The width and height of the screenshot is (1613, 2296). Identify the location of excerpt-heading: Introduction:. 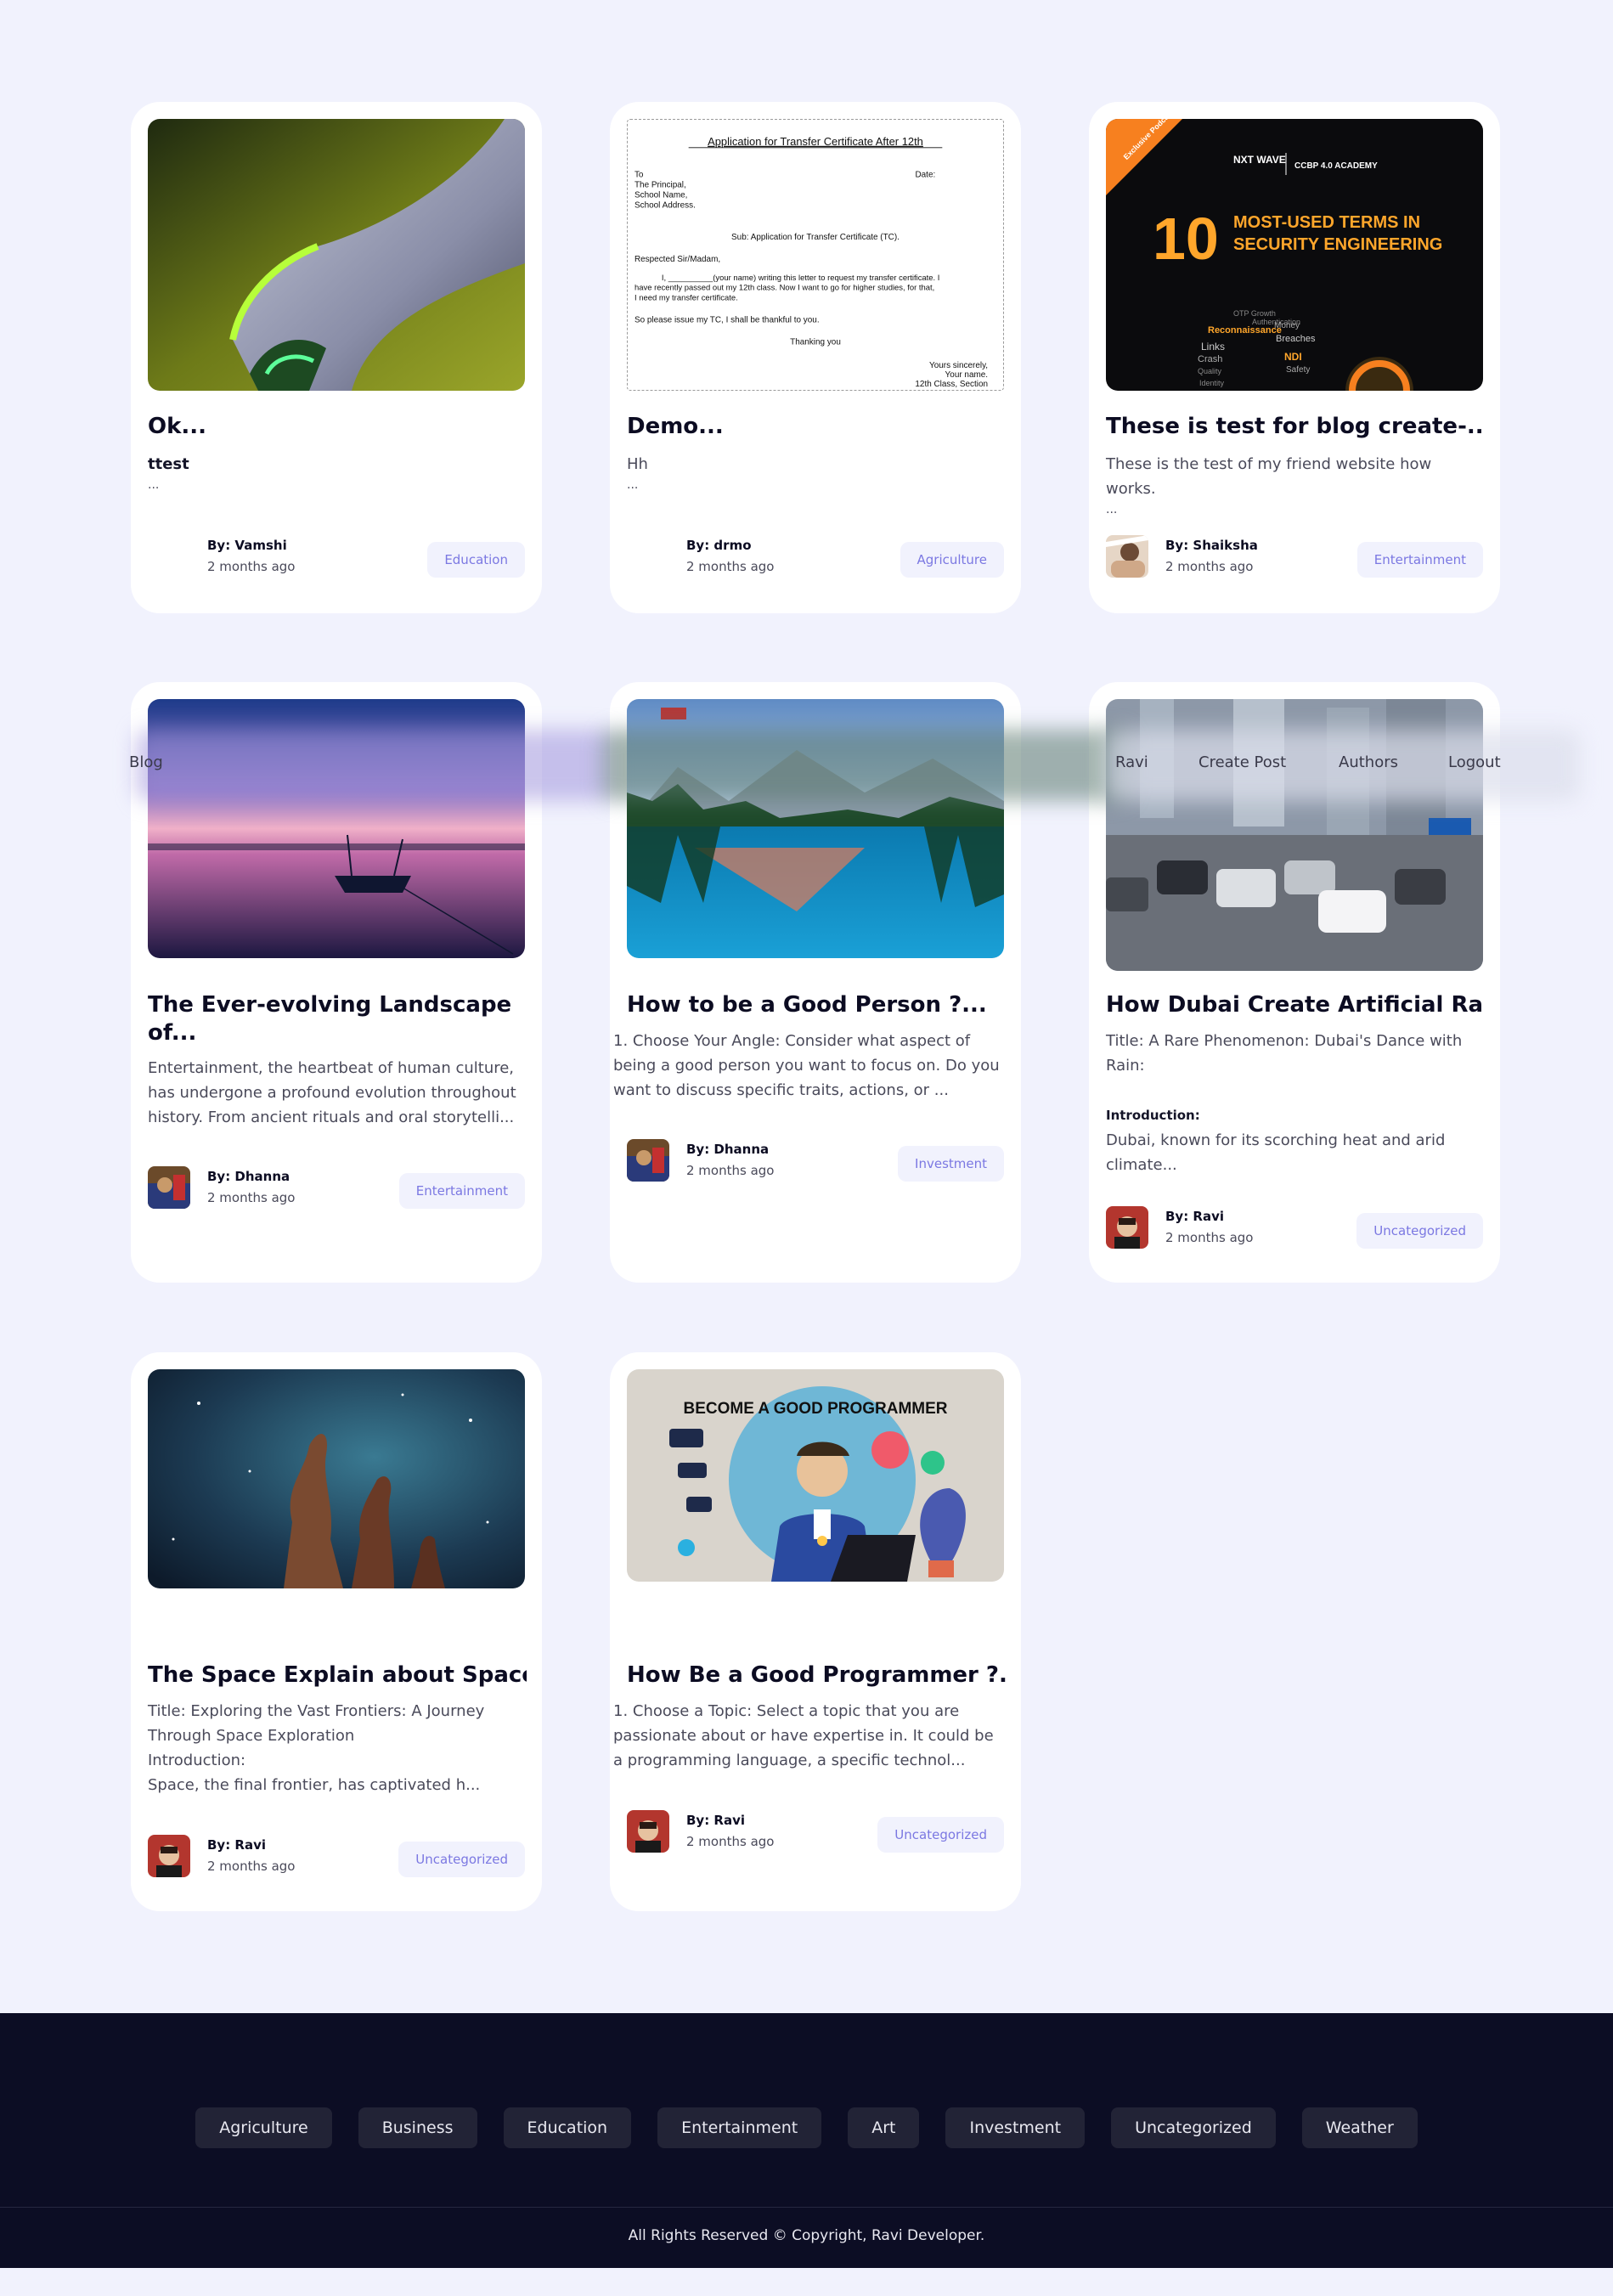
(1153, 1115).